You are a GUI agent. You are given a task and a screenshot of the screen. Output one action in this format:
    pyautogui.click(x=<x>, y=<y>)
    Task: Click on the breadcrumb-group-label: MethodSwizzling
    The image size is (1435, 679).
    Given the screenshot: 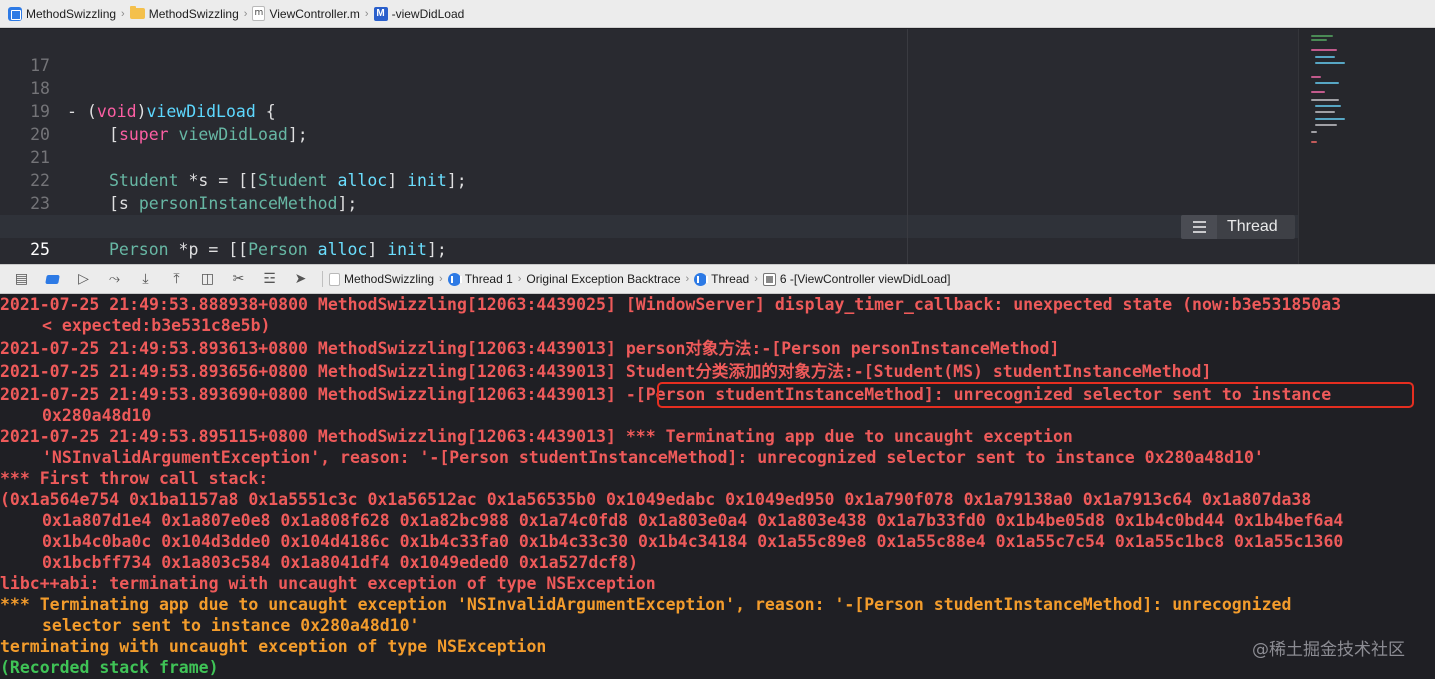 What is the action you would take?
    pyautogui.click(x=193, y=13)
    